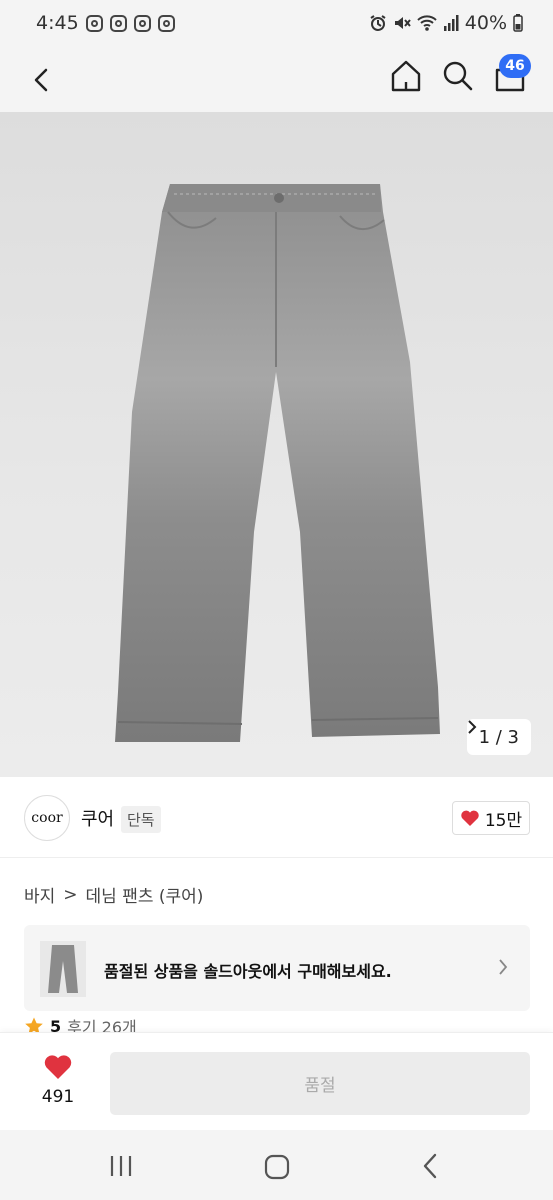  What do you see at coordinates (121, 1166) in the screenshot?
I see `recent-apps-icon` at bounding box center [121, 1166].